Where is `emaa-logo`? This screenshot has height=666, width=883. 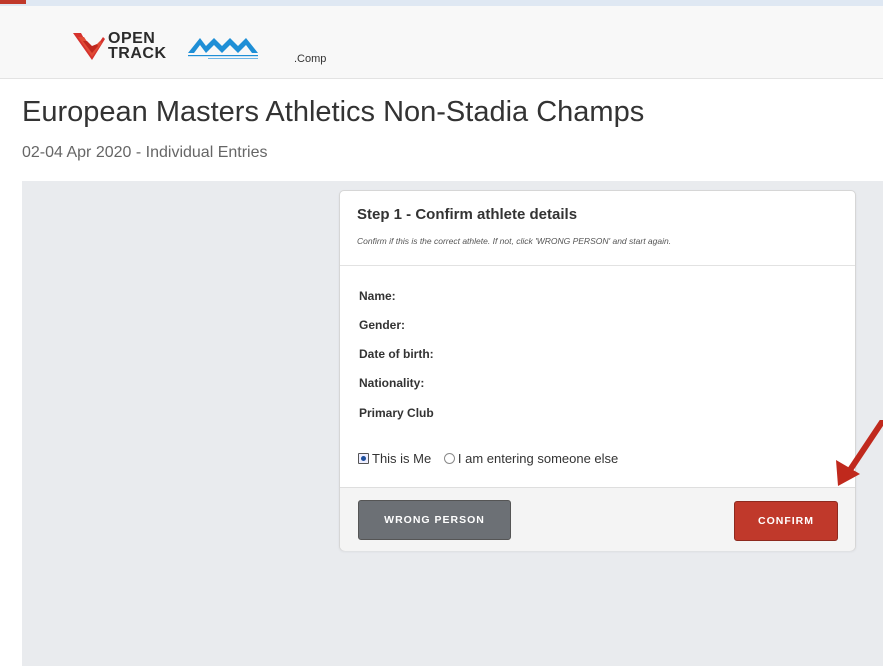 emaa-logo is located at coordinates (229, 50).